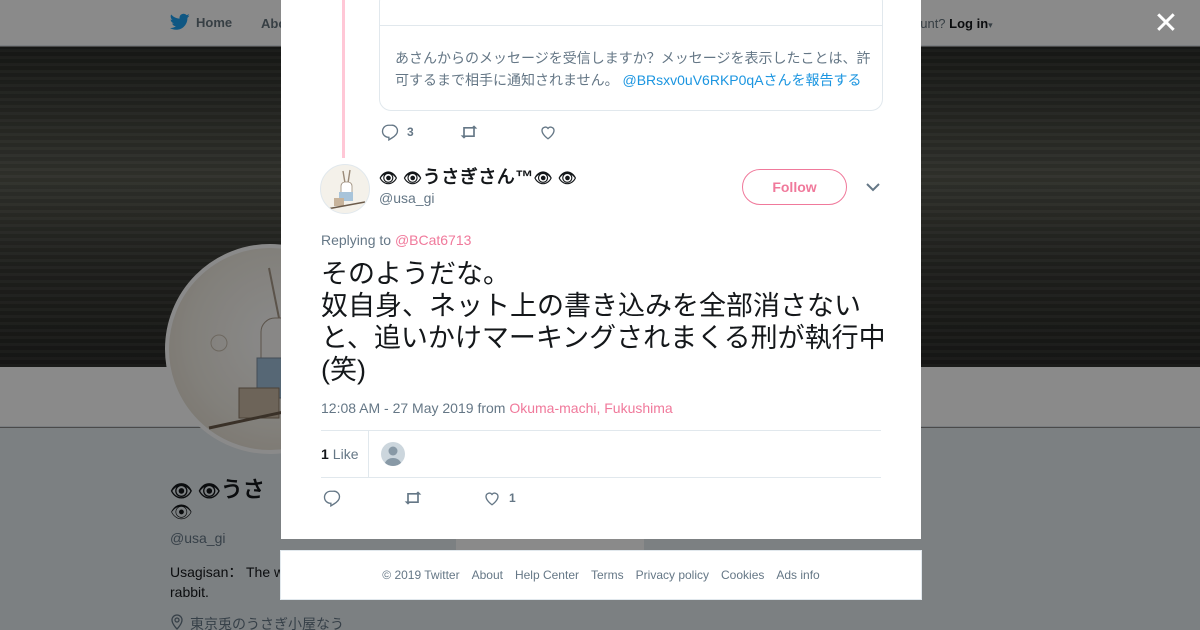  I want to click on like-count: 1, so click(512, 498).